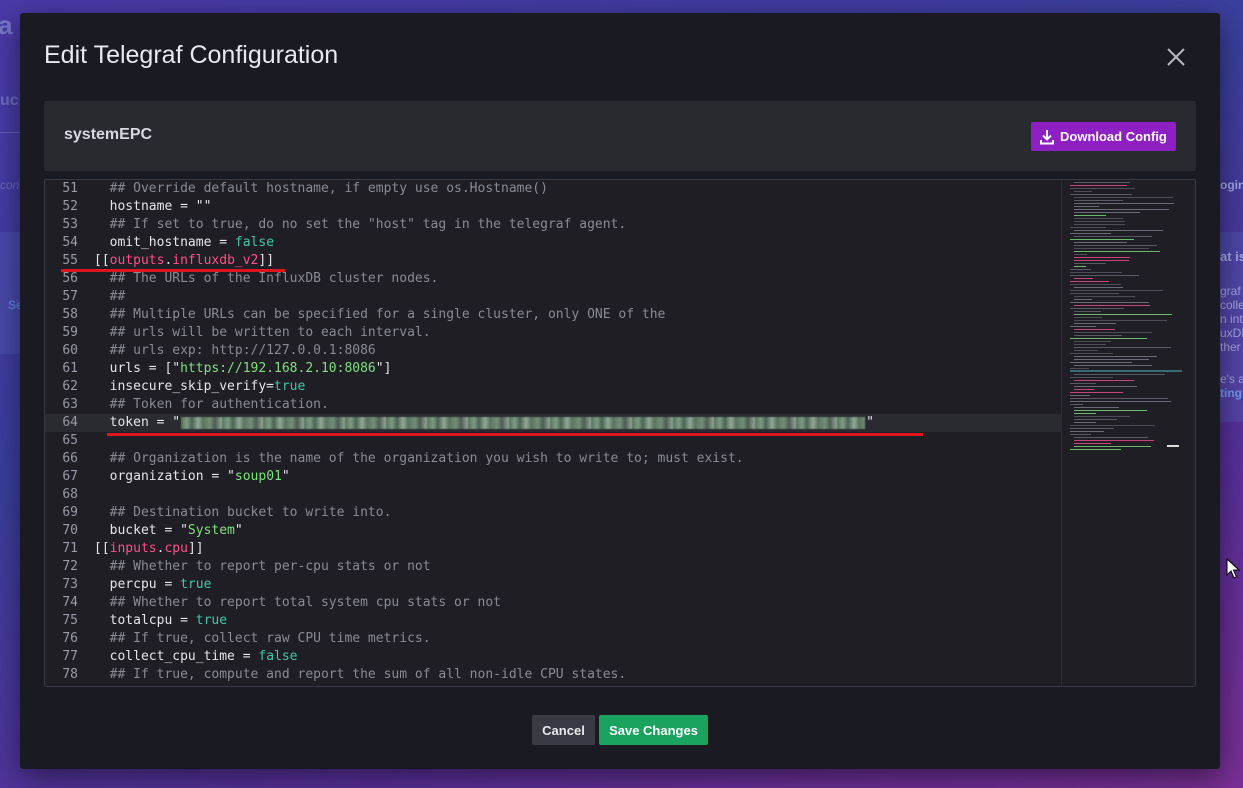 This screenshot has height=788, width=1243. What do you see at coordinates (553, 495) in the screenshot?
I see `code-line: 68` at bounding box center [553, 495].